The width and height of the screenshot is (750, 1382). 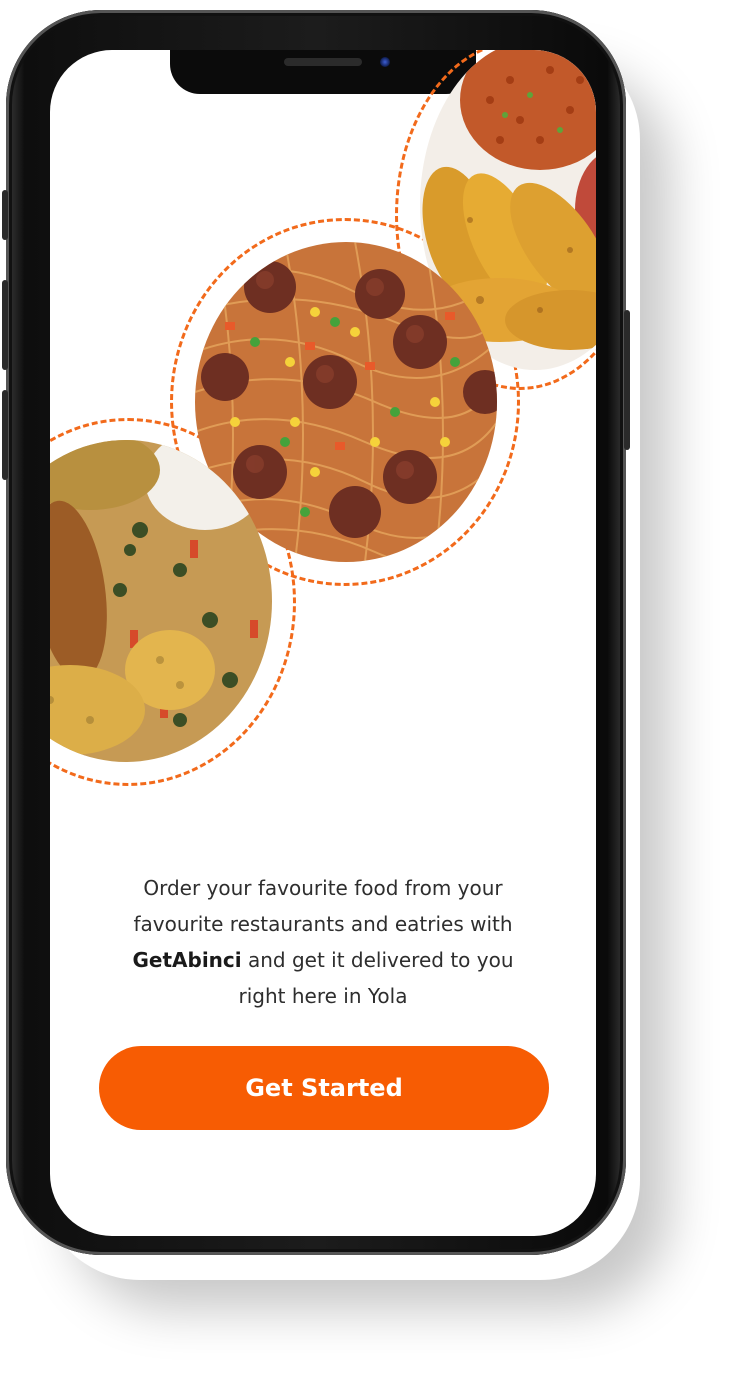 What do you see at coordinates (627, 380) in the screenshot?
I see `power-button` at bounding box center [627, 380].